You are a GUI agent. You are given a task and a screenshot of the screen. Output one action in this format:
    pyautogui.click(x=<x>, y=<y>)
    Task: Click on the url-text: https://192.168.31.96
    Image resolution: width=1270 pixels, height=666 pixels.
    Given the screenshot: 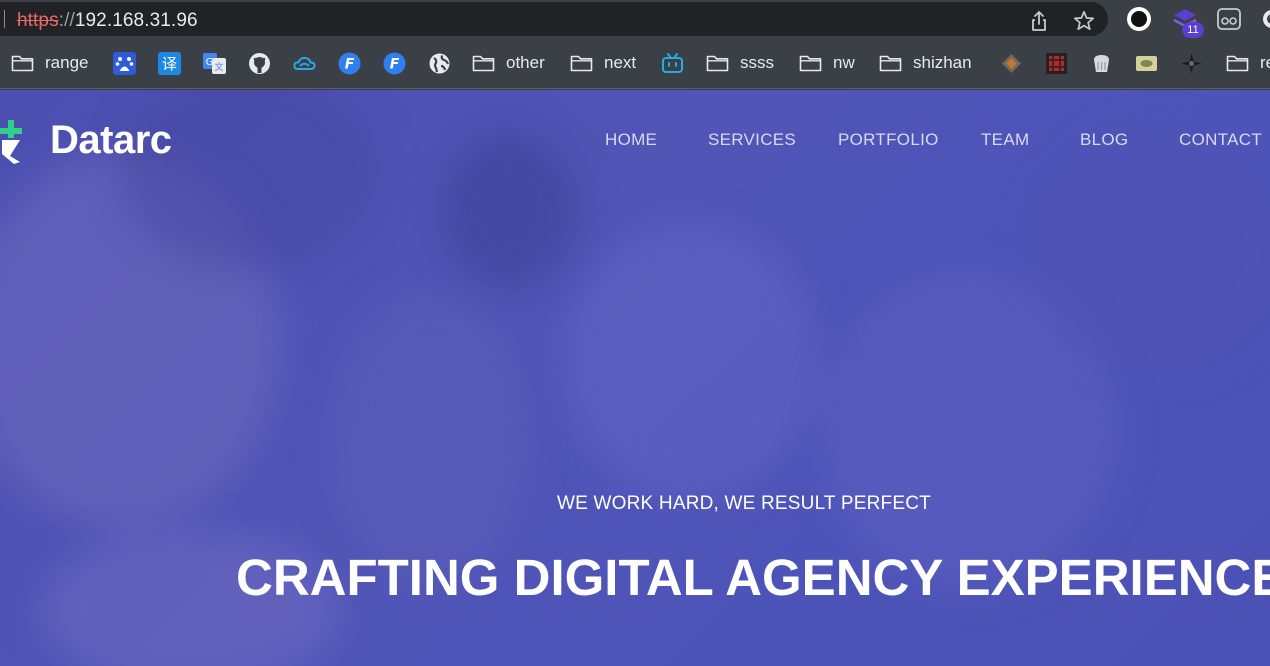 What is the action you would take?
    pyautogui.click(x=107, y=21)
    